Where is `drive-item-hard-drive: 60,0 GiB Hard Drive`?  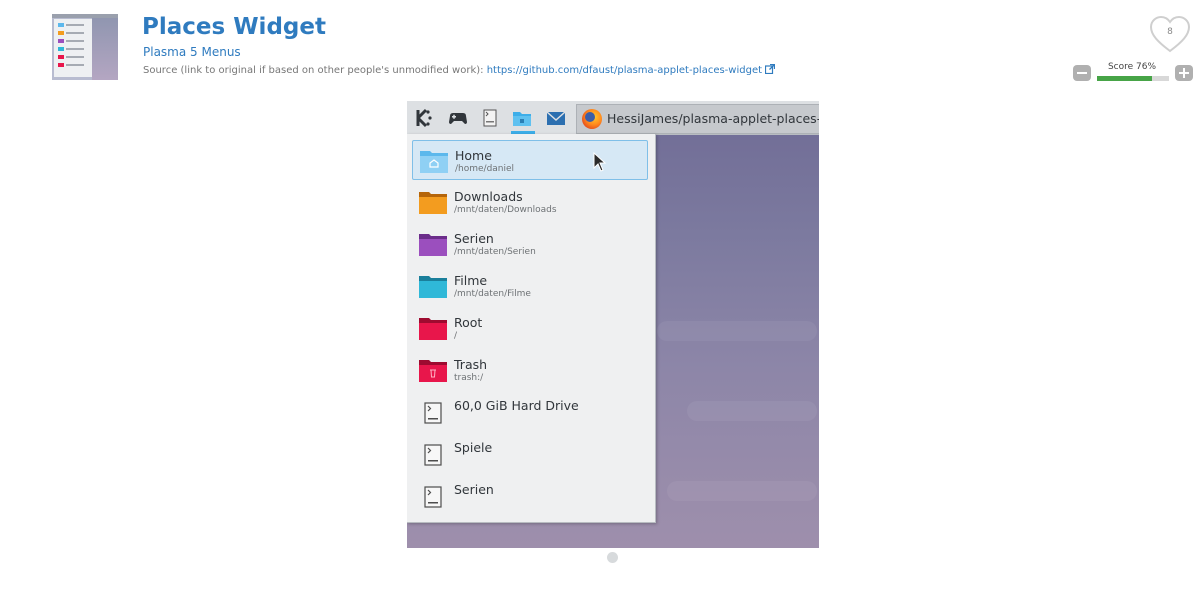
drive-item-hard-drive: 60,0 GiB Hard Drive is located at coordinates (530, 412).